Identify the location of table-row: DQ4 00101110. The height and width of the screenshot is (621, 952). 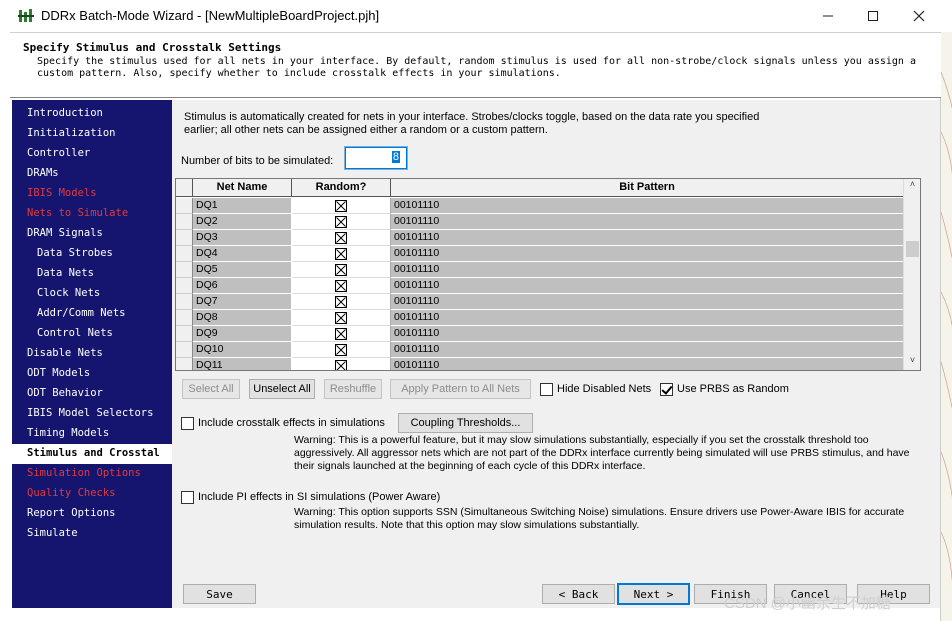
(539, 254).